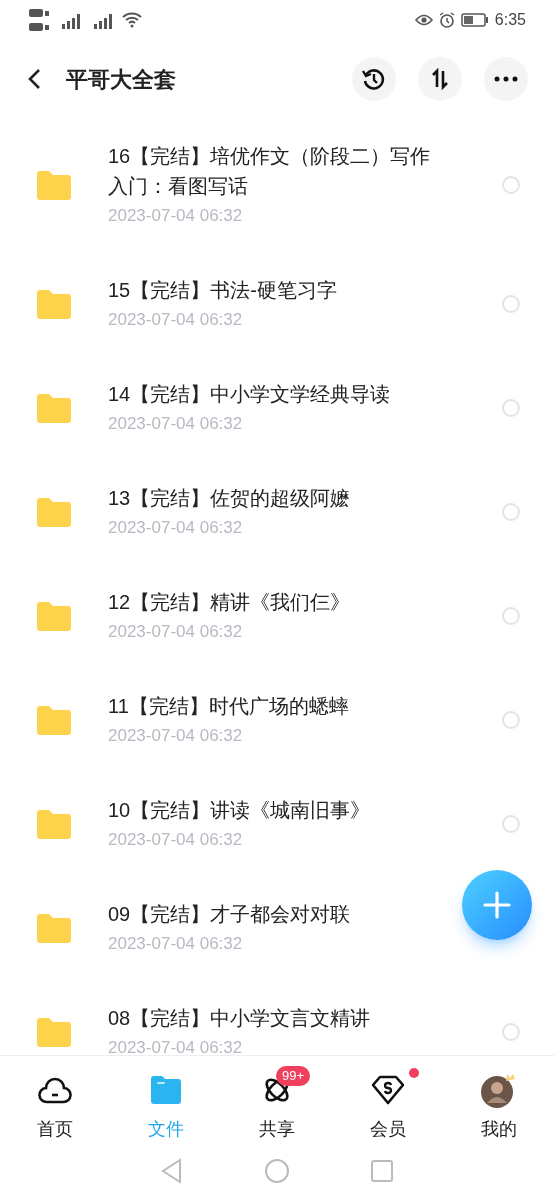 This screenshot has width=554, height=1200. Describe the element at coordinates (293, 1076) in the screenshot. I see `count-badge: 99+` at that location.